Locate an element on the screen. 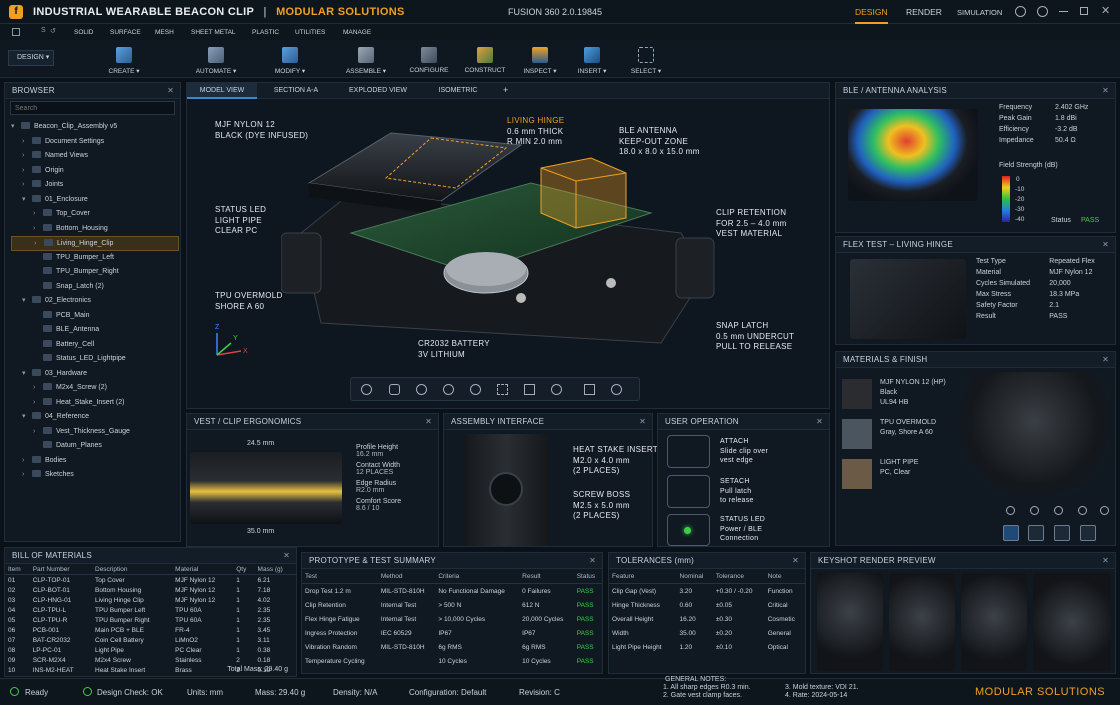 The image size is (1120, 705). tab-plastic: PLASTIC is located at coordinates (265, 32).